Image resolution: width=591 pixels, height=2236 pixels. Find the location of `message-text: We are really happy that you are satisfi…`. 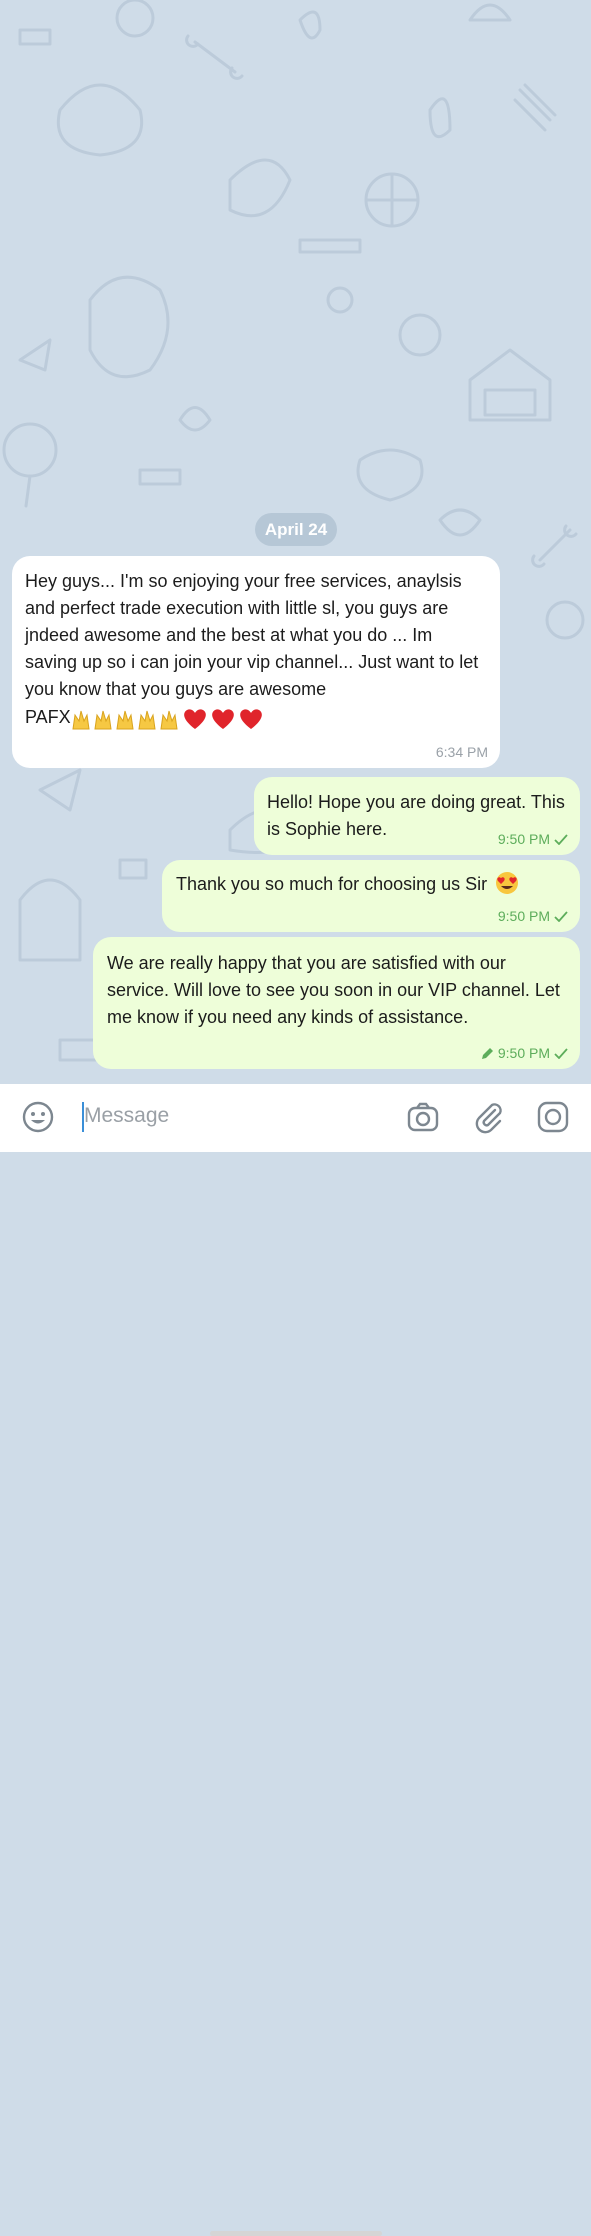

message-text: We are really happy that you are satisfi… is located at coordinates (333, 990).